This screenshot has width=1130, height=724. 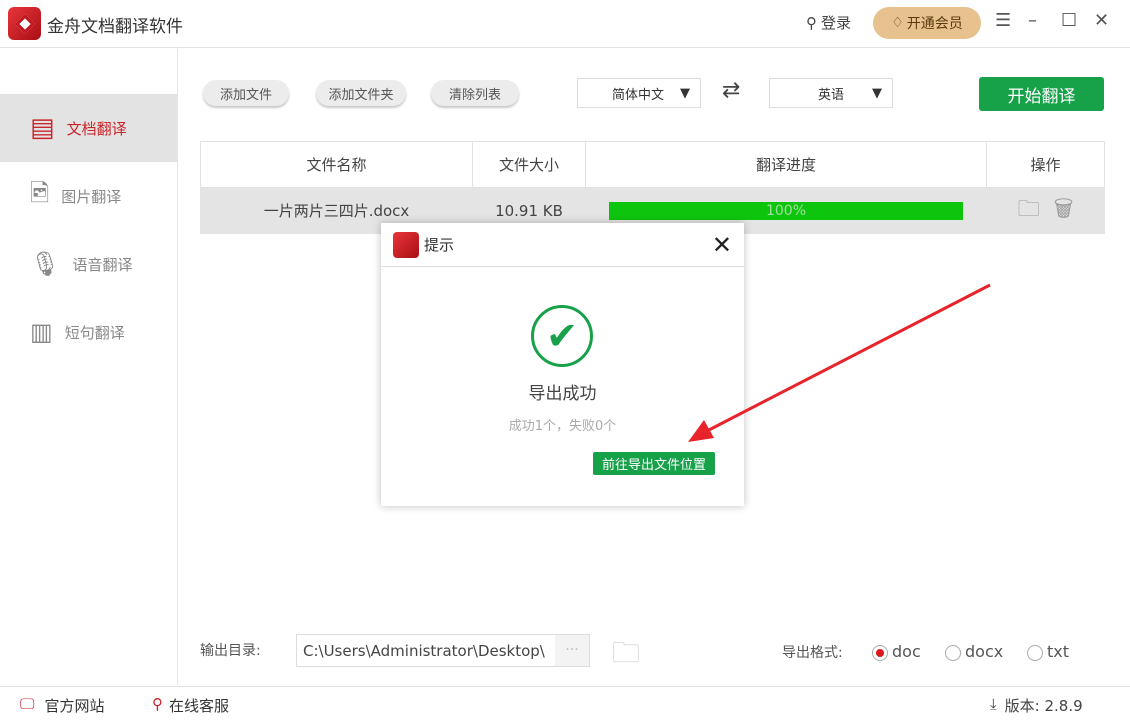 I want to click on arrow-head, so click(x=701, y=431).